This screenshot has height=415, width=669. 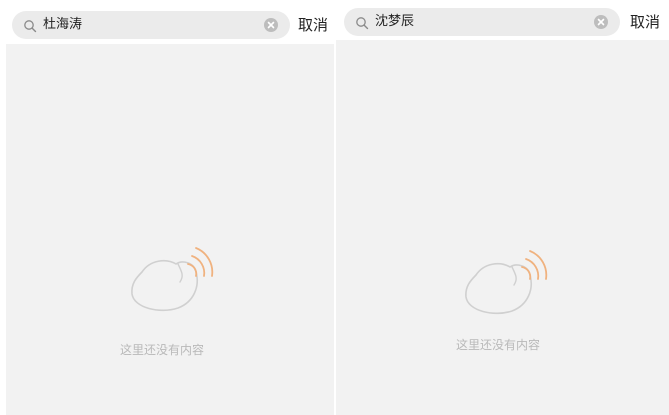 I want to click on search-input: 沈梦辰, so click(x=394, y=22).